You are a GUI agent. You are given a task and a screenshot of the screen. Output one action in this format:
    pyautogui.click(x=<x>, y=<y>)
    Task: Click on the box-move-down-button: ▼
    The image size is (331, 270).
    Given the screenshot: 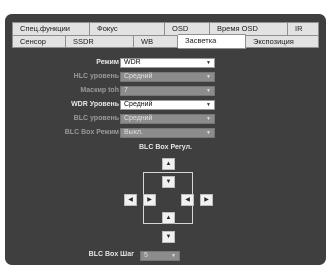 What is the action you would take?
    pyautogui.click(x=168, y=237)
    